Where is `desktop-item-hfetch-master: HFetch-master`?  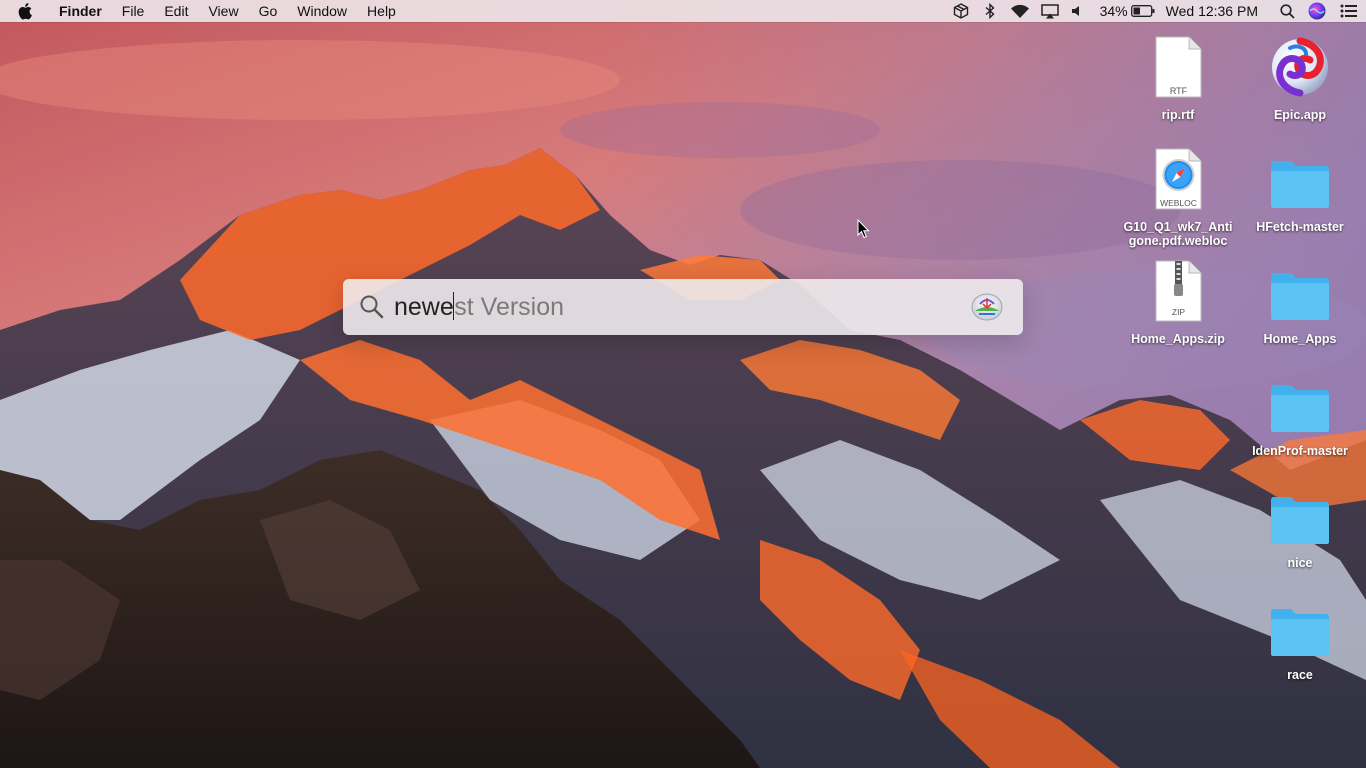 desktop-item-hfetch-master: HFetch-master is located at coordinates (1300, 188).